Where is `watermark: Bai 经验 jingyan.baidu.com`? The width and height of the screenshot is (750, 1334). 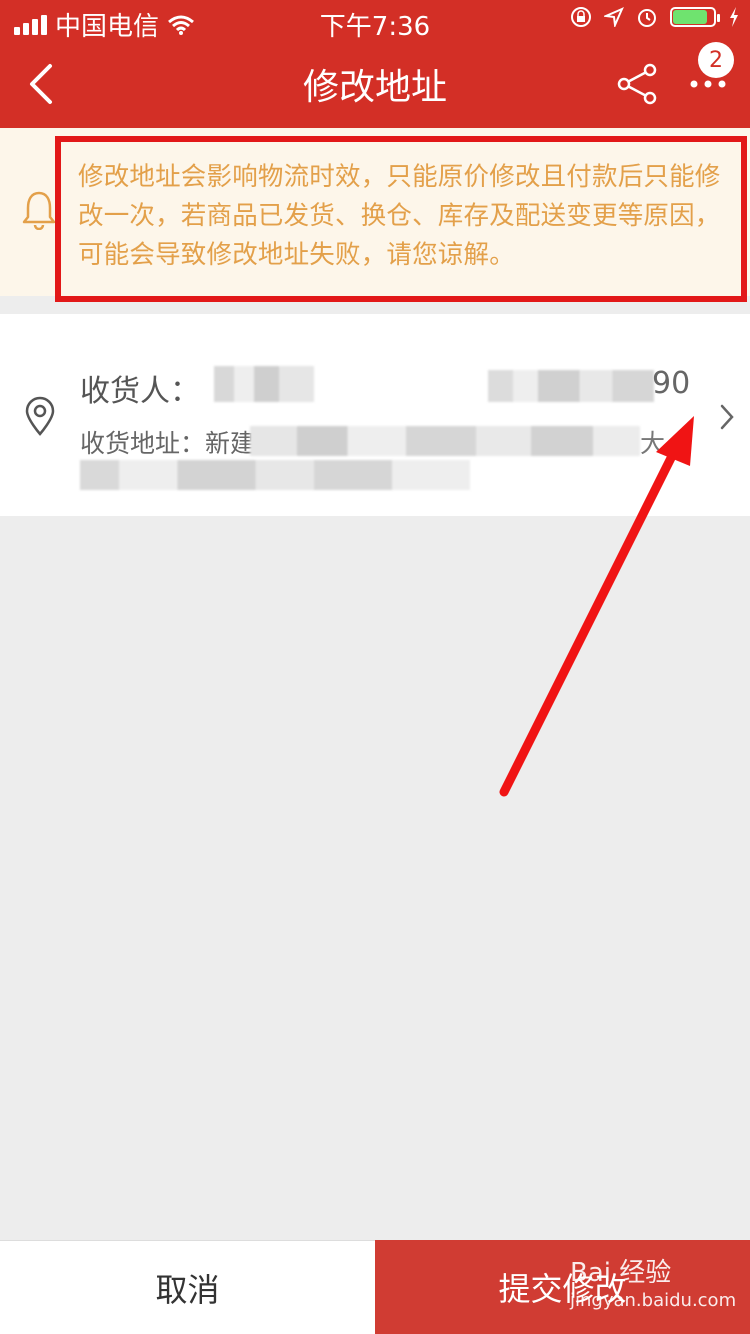 watermark: Bai 经验 jingyan.baidu.com is located at coordinates (653, 1281).